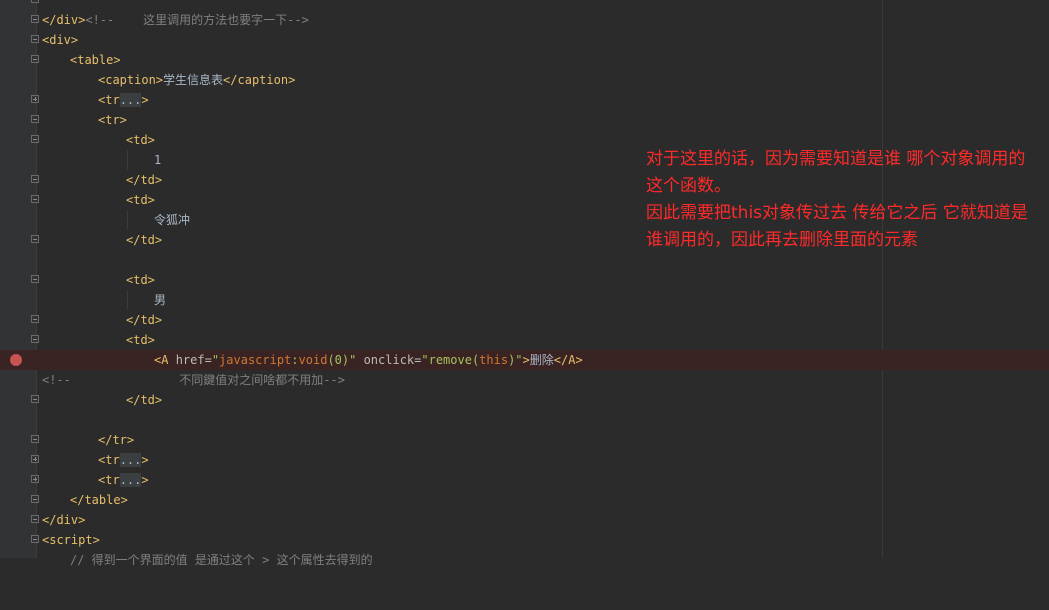 This screenshot has height=610, width=1049. I want to click on code-line: <tr>, so click(524, 120).